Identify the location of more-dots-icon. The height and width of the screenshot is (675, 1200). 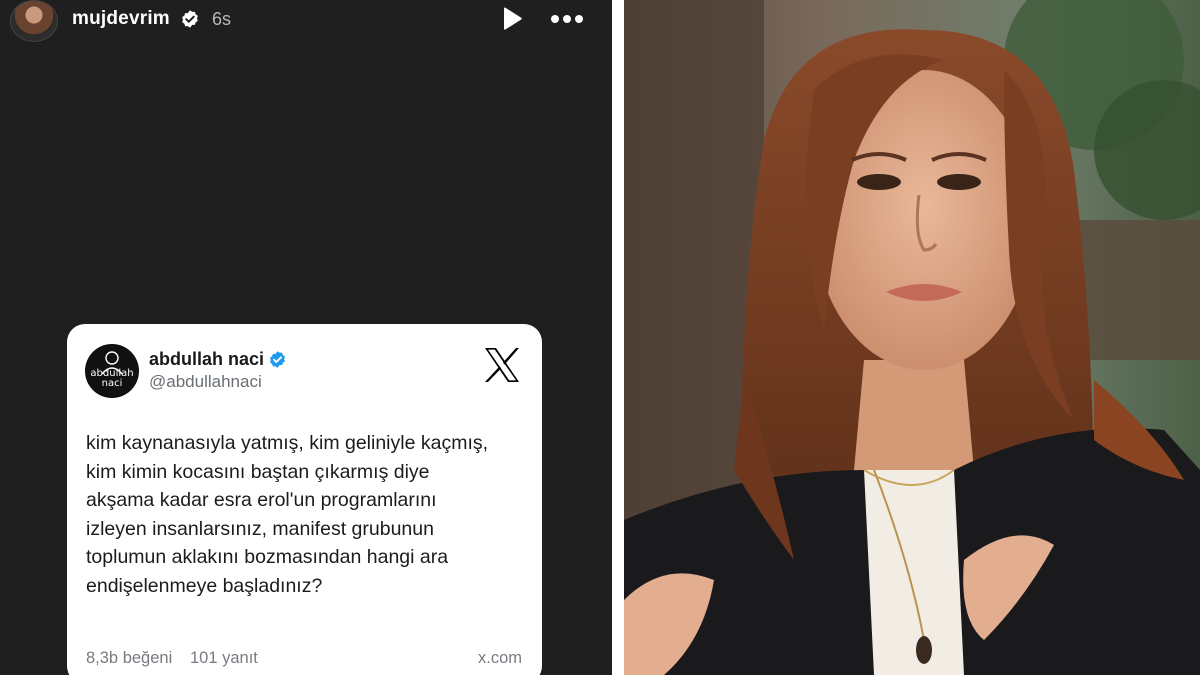
(567, 19).